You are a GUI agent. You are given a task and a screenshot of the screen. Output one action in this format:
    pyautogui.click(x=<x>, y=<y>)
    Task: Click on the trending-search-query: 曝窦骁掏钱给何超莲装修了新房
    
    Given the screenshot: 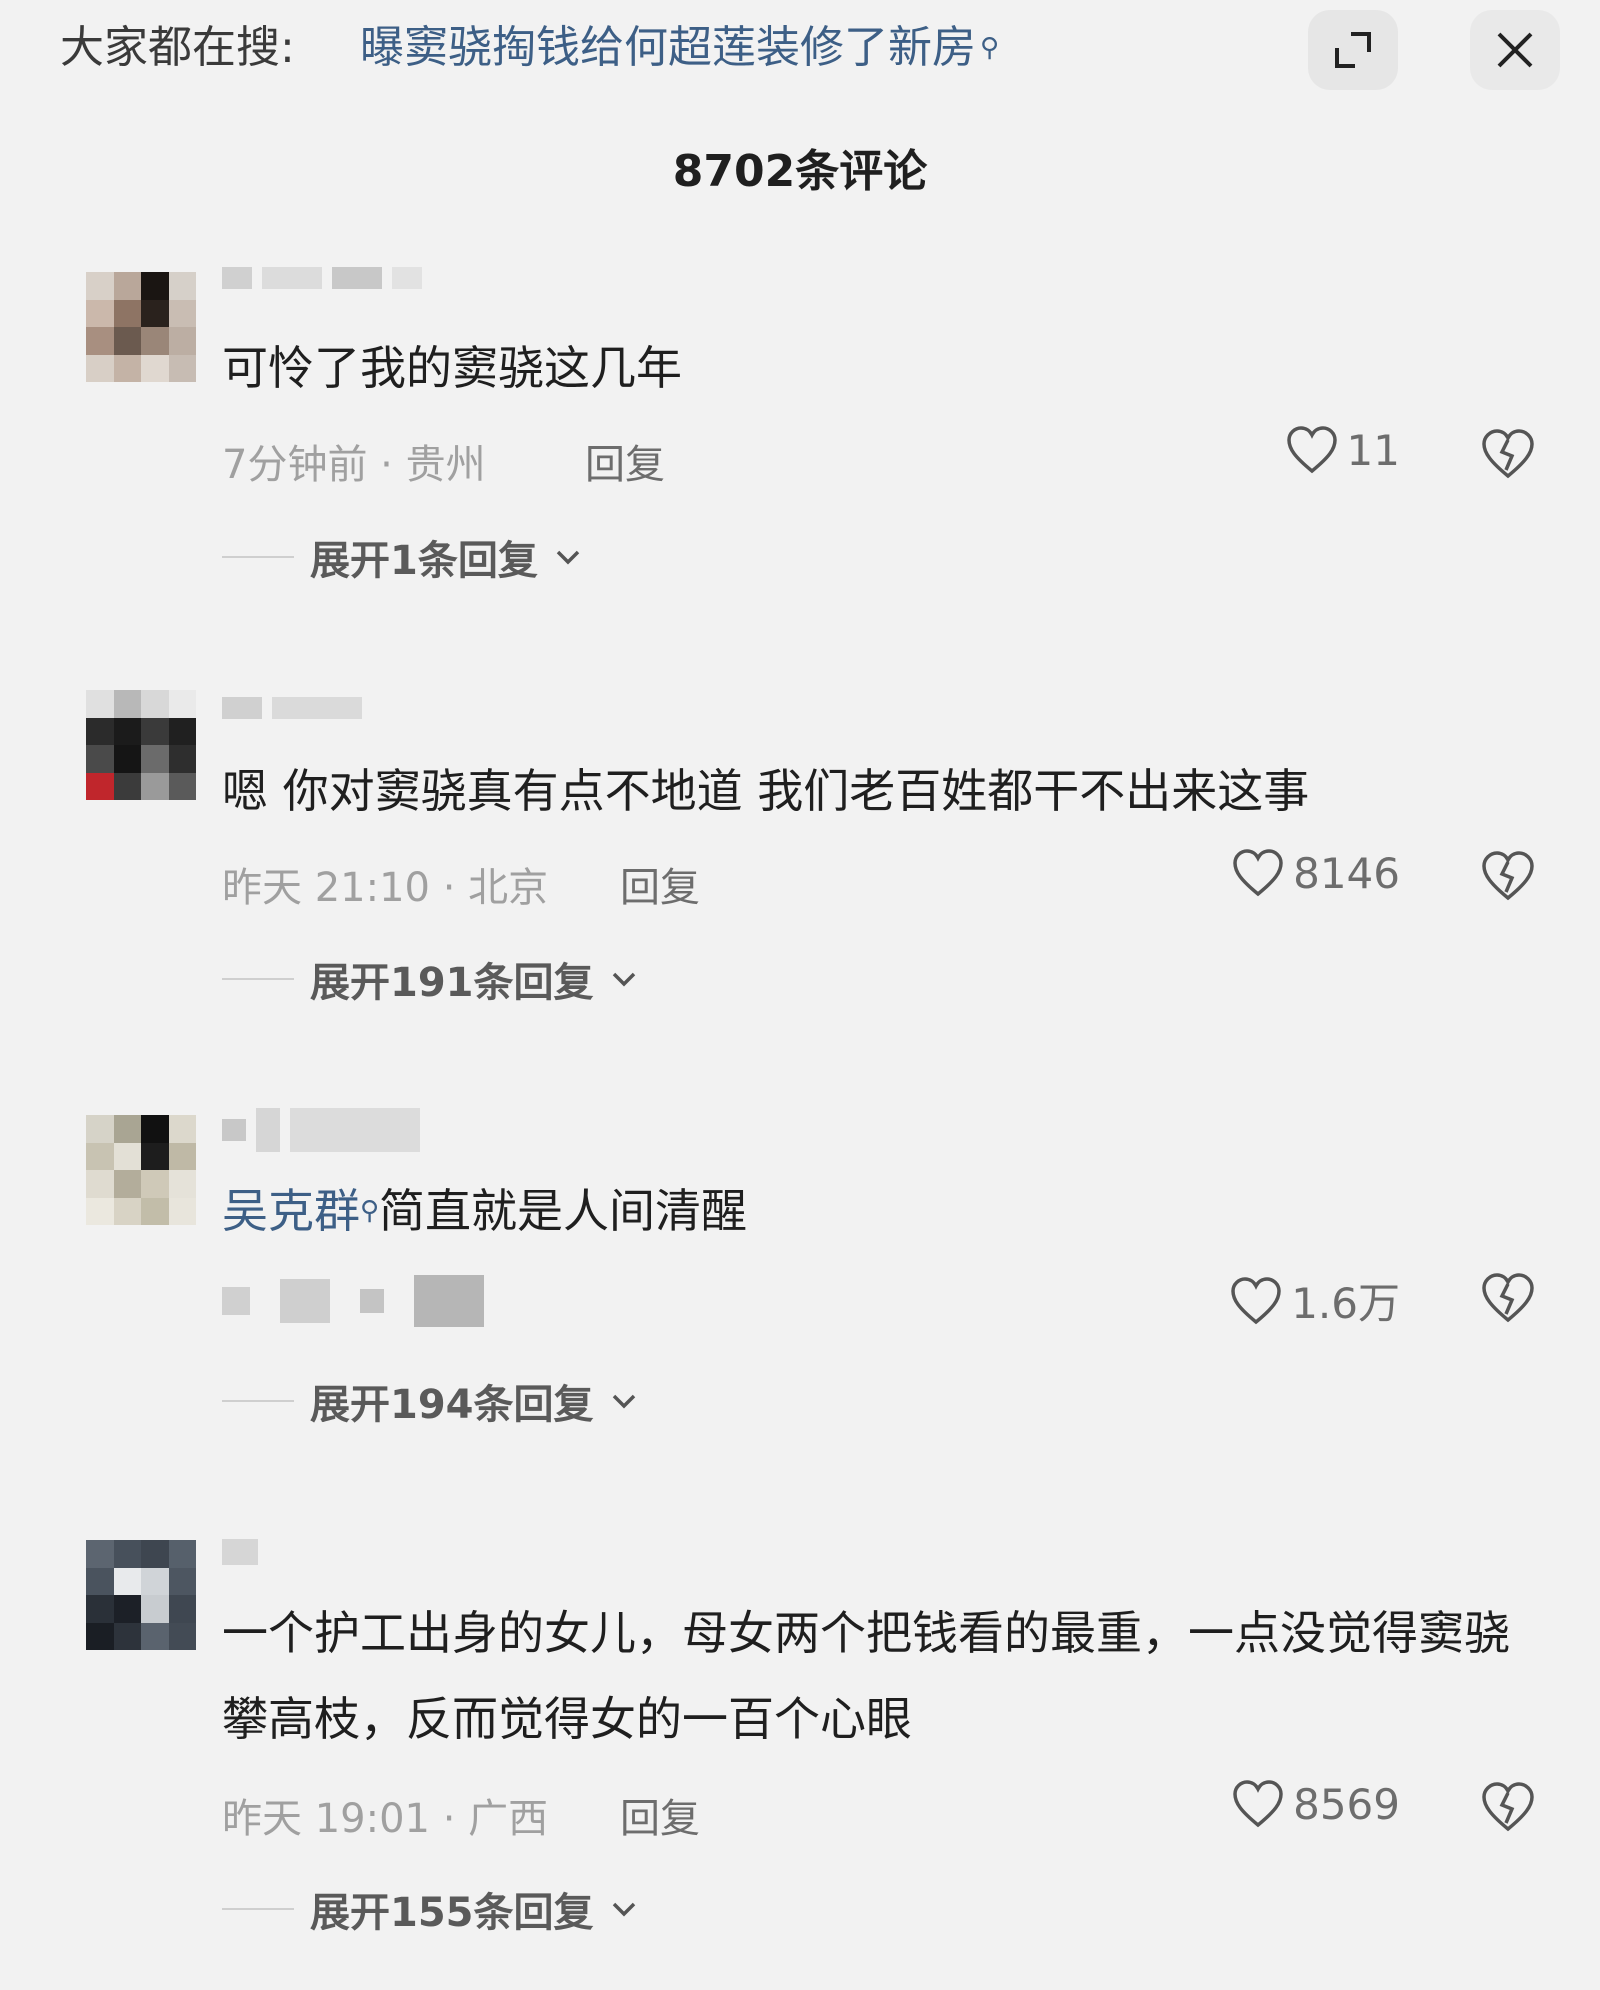 What is the action you would take?
    pyautogui.click(x=668, y=47)
    